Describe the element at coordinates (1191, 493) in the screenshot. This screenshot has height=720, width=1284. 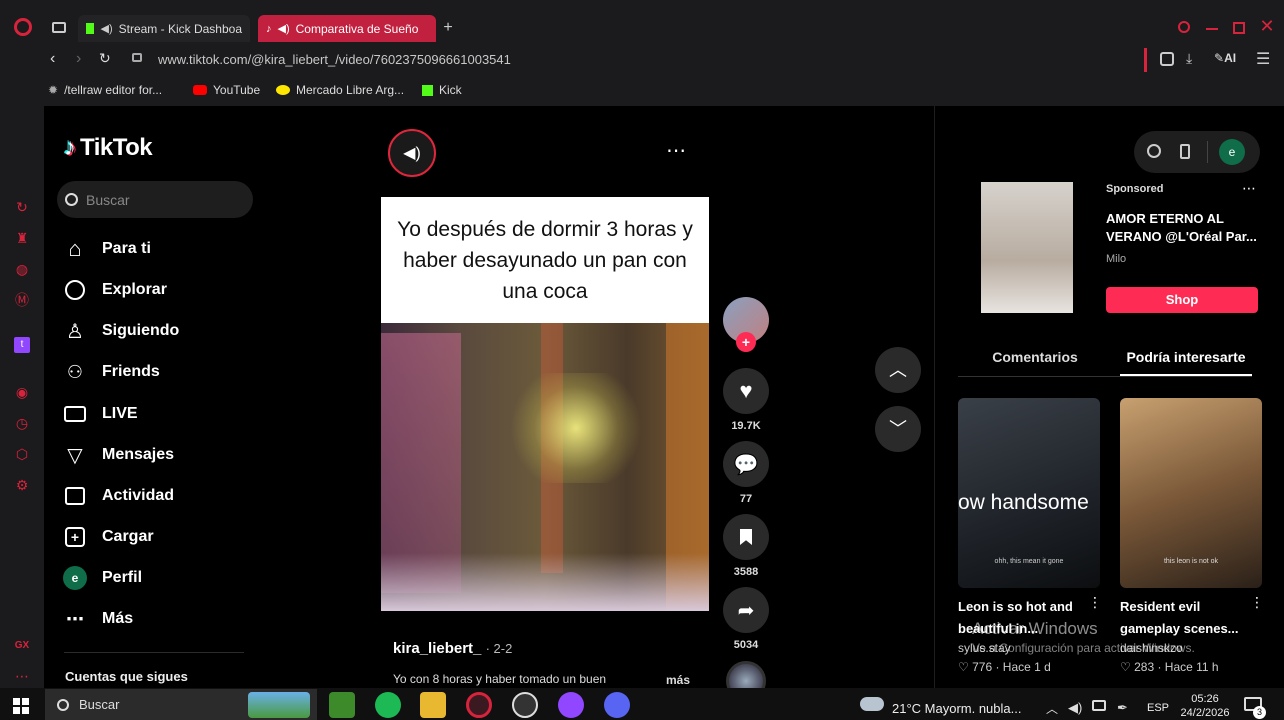
I see `suggested-card-2: this leon is not ok` at that location.